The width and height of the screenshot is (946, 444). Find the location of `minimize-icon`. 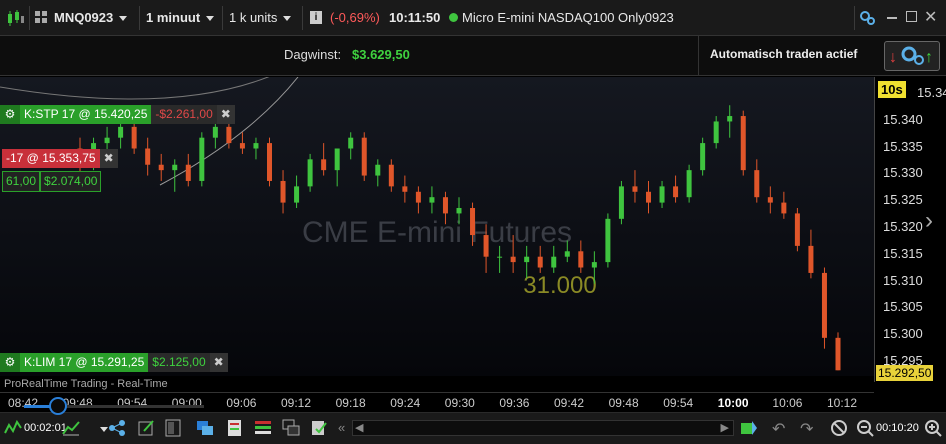

minimize-icon is located at coordinates (892, 18).